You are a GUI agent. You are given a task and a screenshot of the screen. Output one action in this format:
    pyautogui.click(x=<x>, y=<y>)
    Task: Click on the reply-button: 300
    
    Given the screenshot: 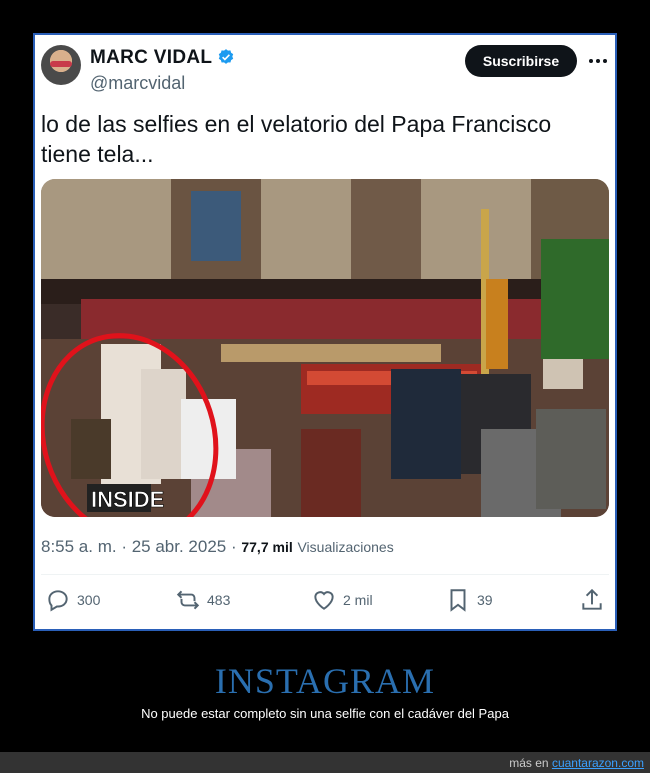 What is the action you would take?
    pyautogui.click(x=72, y=600)
    